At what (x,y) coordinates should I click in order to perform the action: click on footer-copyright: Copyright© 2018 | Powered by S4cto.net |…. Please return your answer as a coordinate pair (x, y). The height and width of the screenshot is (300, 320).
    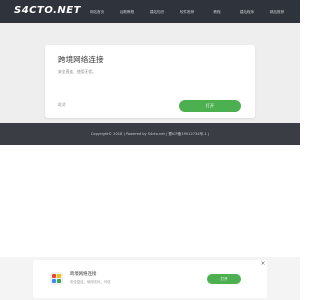
    Looking at the image, I should click on (150, 134).